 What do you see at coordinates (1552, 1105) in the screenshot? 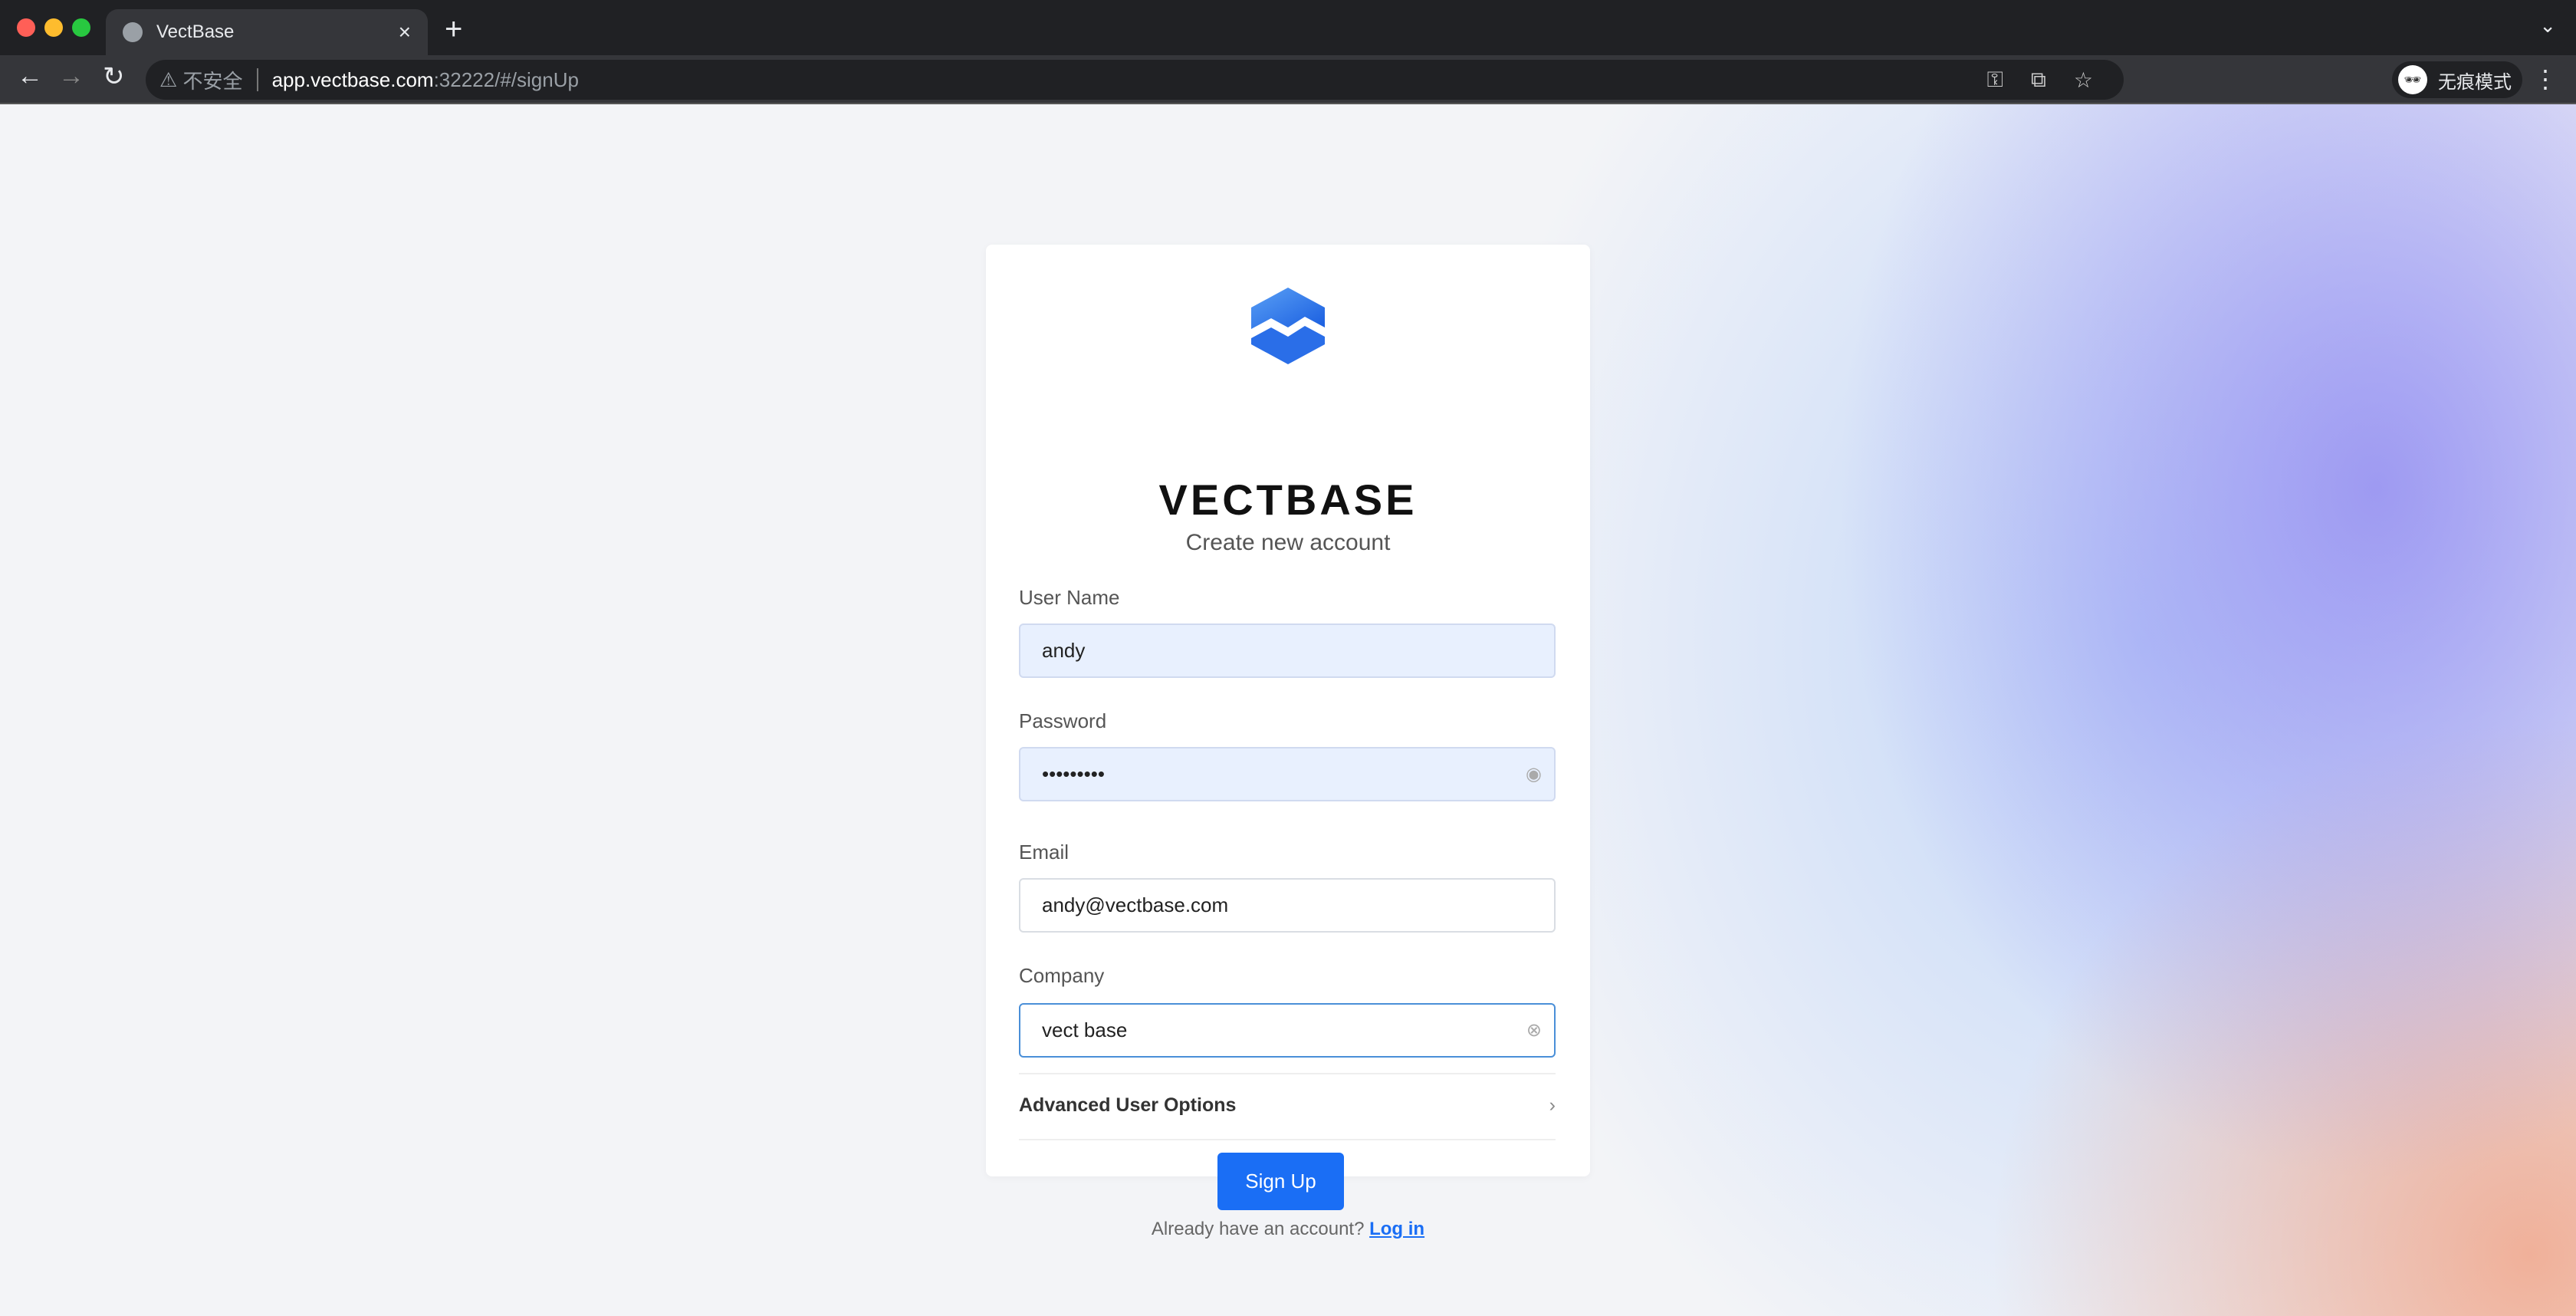
I see `chevron-right-icon: ›` at bounding box center [1552, 1105].